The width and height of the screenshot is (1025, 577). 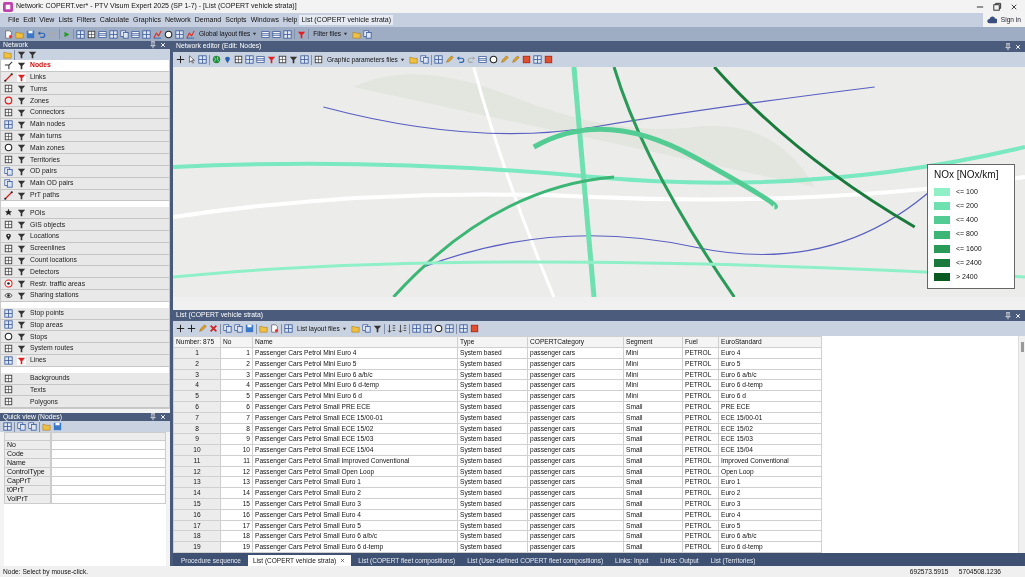 What do you see at coordinates (996, 6) in the screenshot?
I see `restore-icon` at bounding box center [996, 6].